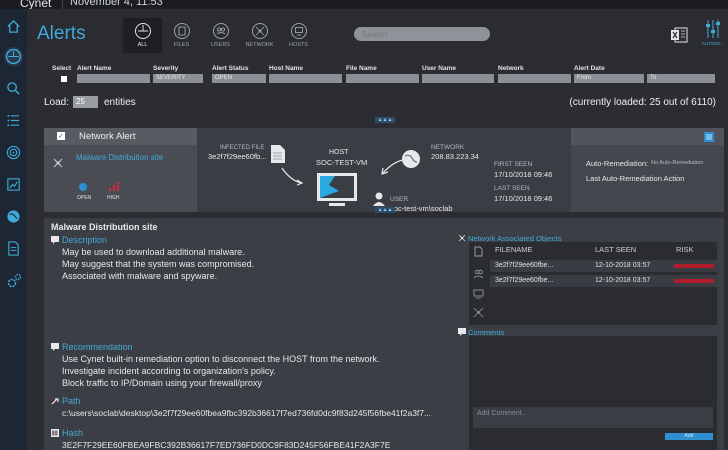 The image size is (728, 450). I want to click on host-filter-icon, so click(478, 294).